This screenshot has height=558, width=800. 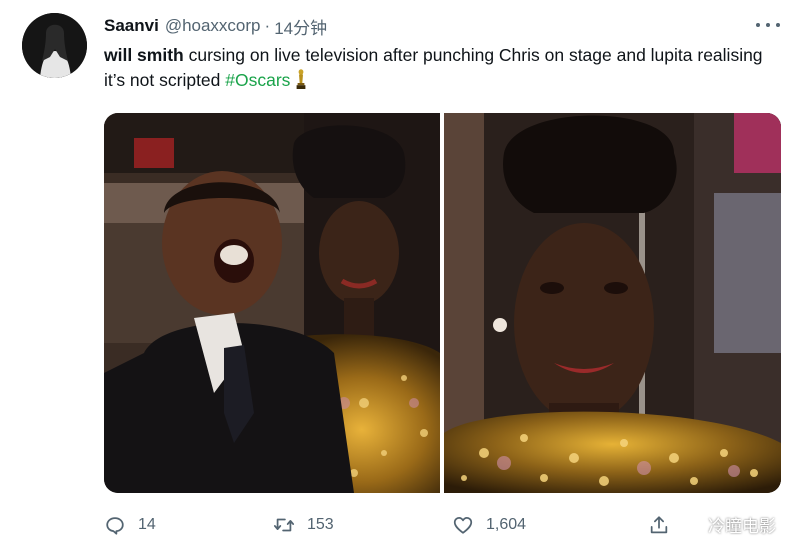 I want to click on like-button: 1,604, so click(x=489, y=525).